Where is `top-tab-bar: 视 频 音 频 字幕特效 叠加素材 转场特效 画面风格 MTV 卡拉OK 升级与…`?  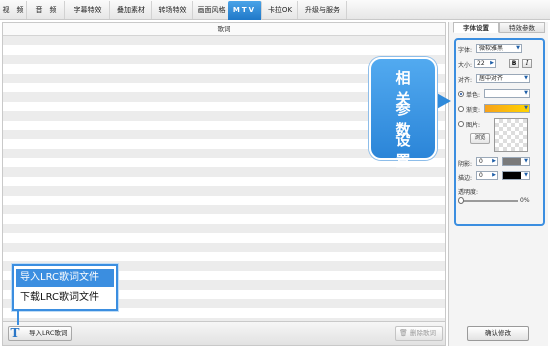
top-tab-bar: 视 频 音 频 字幕特效 叠加素材 转场特效 画面风格 MTV 卡拉OK 升级与… is located at coordinates (275, 10).